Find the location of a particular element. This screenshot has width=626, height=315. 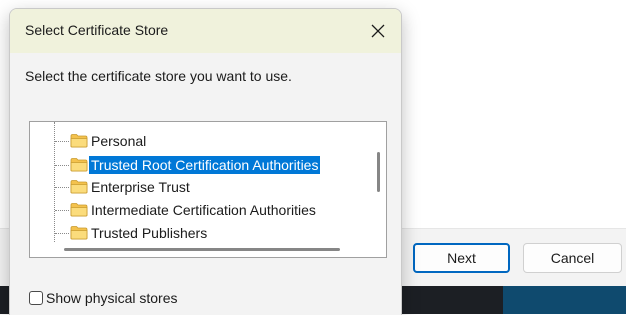

store-item: Trusted Publishers is located at coordinates (200, 232).